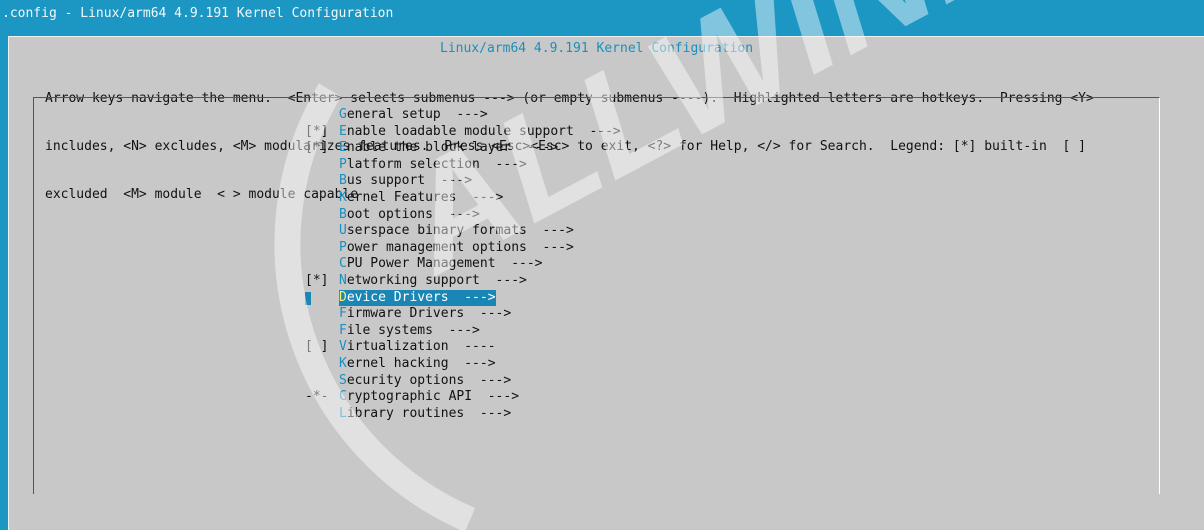 The image size is (1204, 530). What do you see at coordinates (343, 347) in the screenshot?
I see `menu-item-hotkey: V` at bounding box center [343, 347].